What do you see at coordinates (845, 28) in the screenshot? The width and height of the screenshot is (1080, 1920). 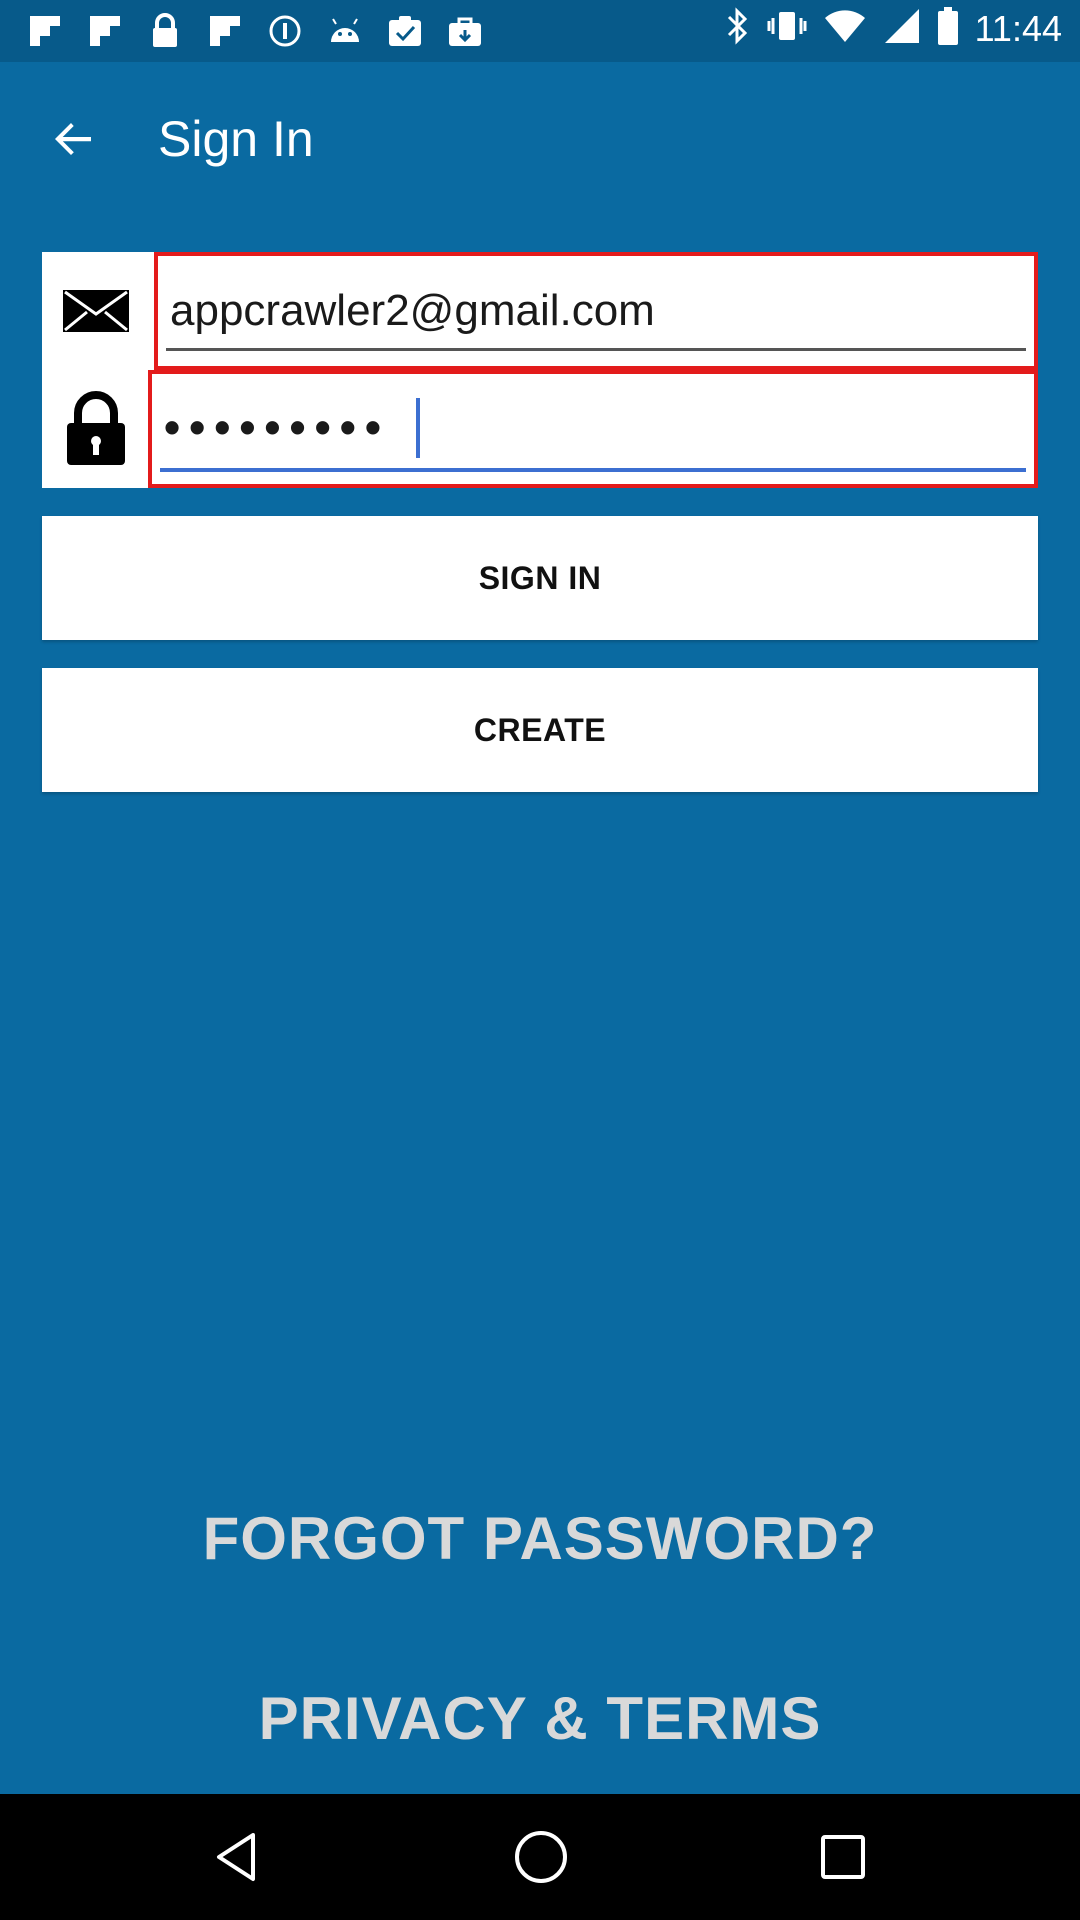 I see `wifi-icon` at bounding box center [845, 28].